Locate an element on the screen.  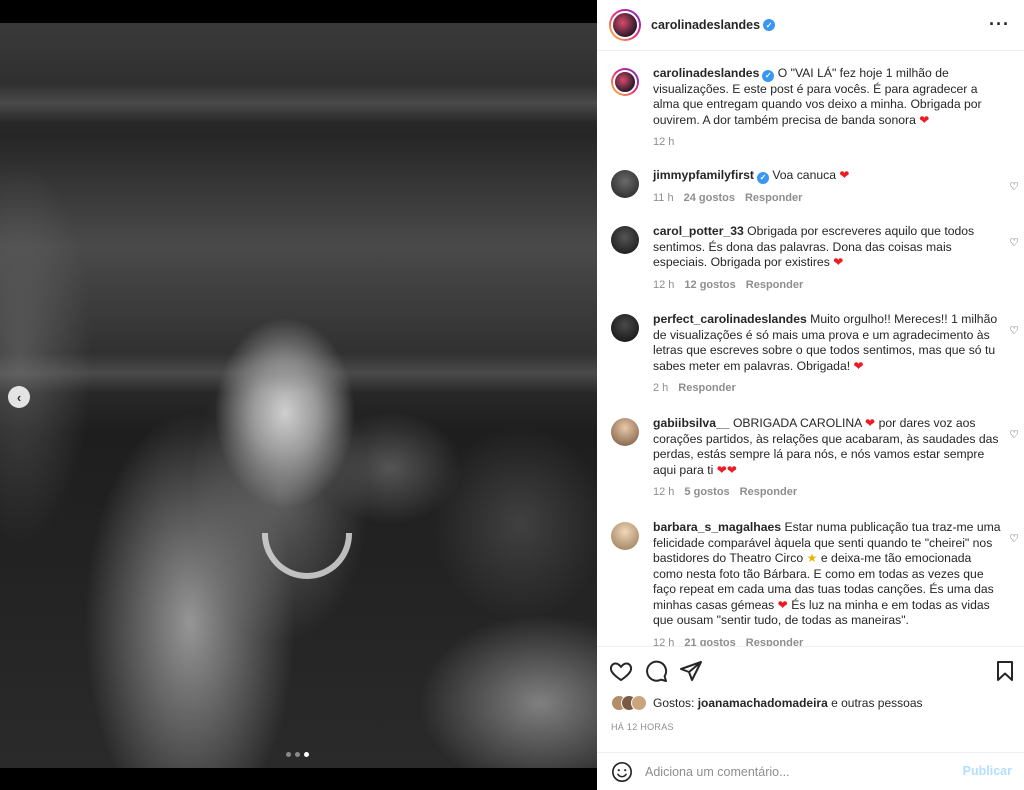
post-header: carolinadeslandes ✓ ··· is located at coordinates (810, 25).